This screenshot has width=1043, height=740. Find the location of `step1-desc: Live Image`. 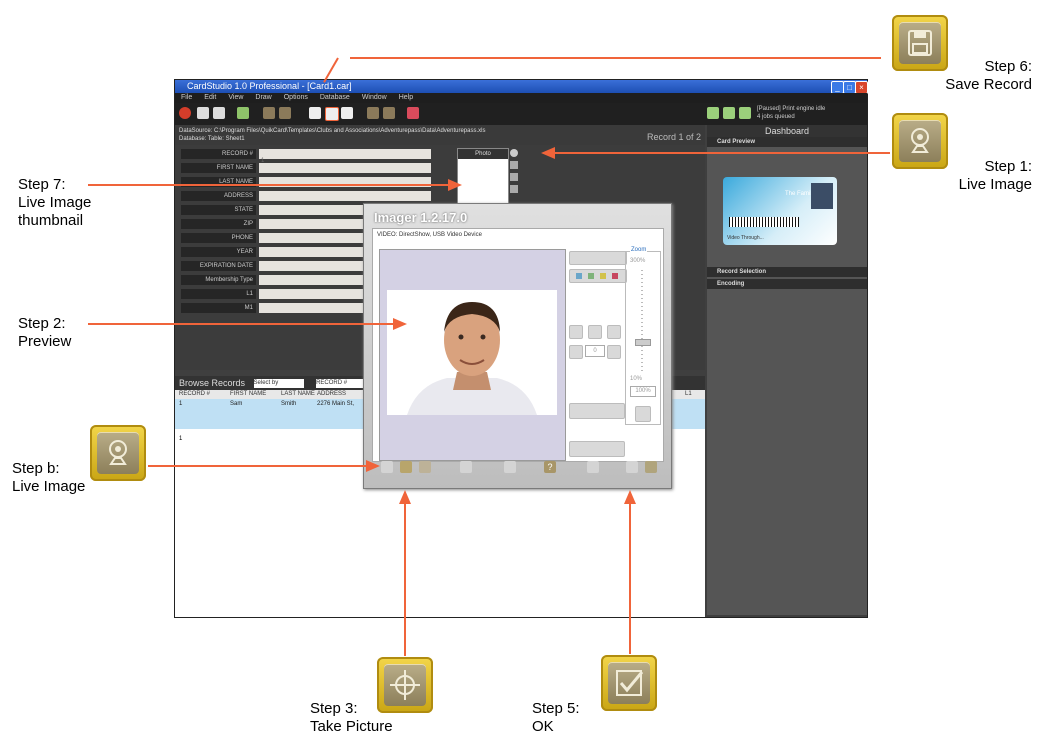

step1-desc: Live Image is located at coordinates (995, 184).